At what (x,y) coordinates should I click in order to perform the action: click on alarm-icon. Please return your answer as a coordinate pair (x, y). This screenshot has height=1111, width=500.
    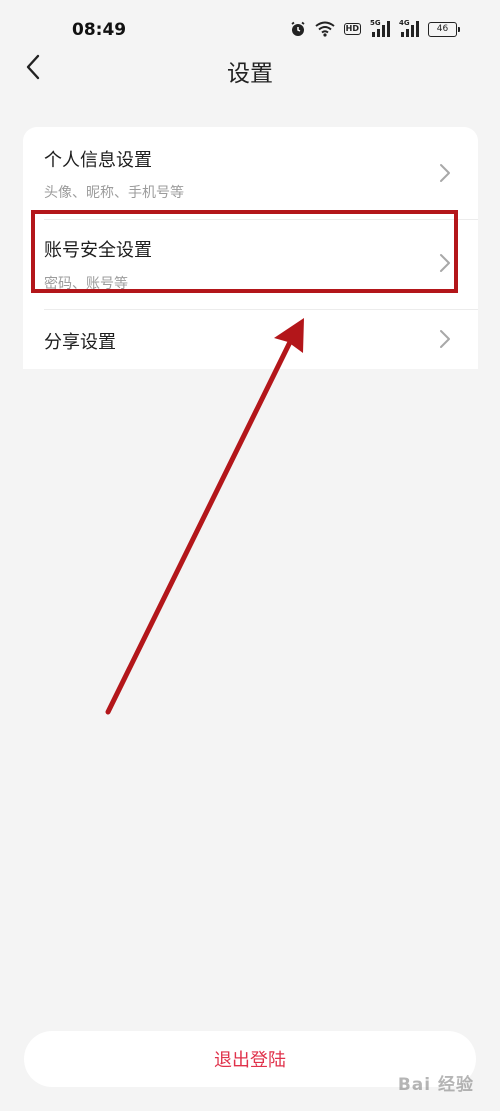
    Looking at the image, I should click on (298, 29).